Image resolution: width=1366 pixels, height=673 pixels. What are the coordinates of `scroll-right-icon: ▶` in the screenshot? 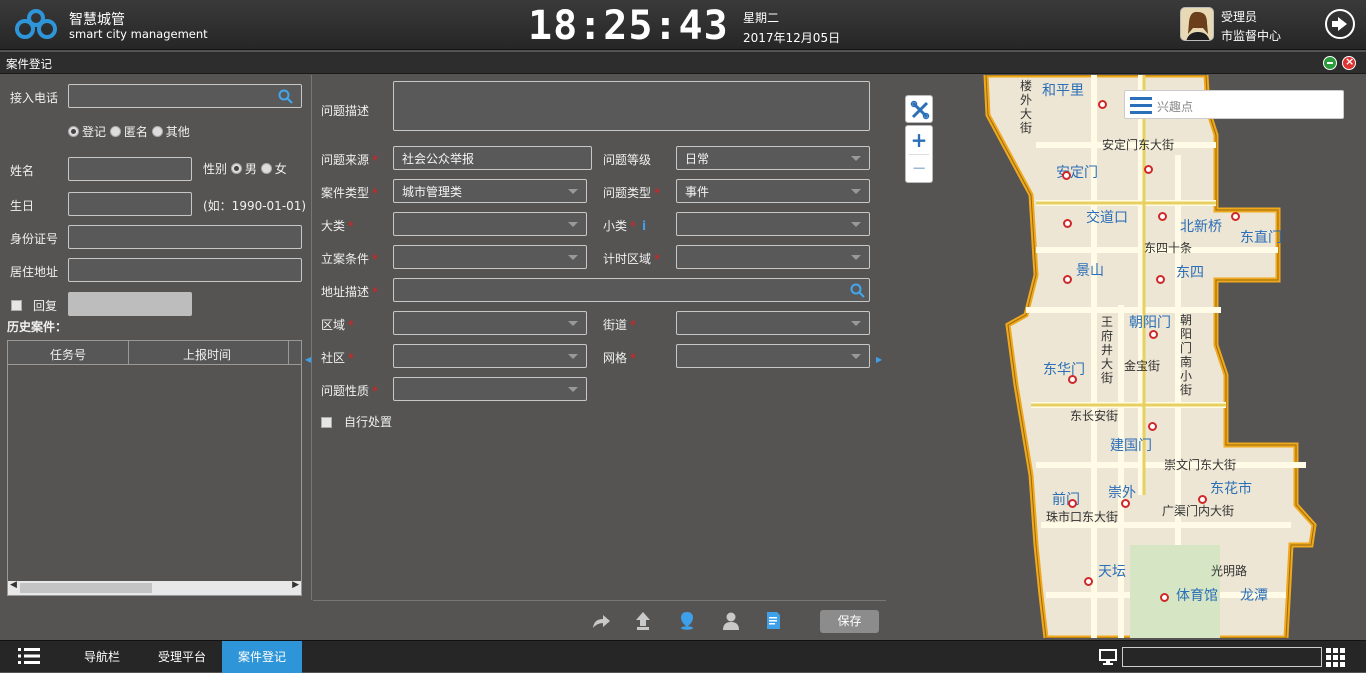 It's located at (295, 585).